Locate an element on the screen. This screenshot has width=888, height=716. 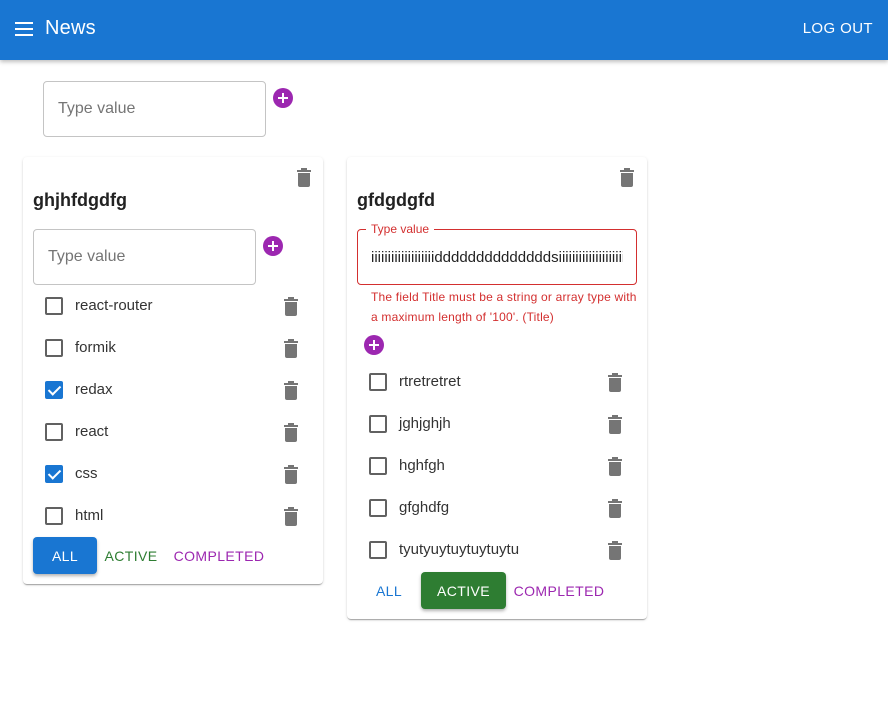
task-label: jghjghjh is located at coordinates (425, 423).